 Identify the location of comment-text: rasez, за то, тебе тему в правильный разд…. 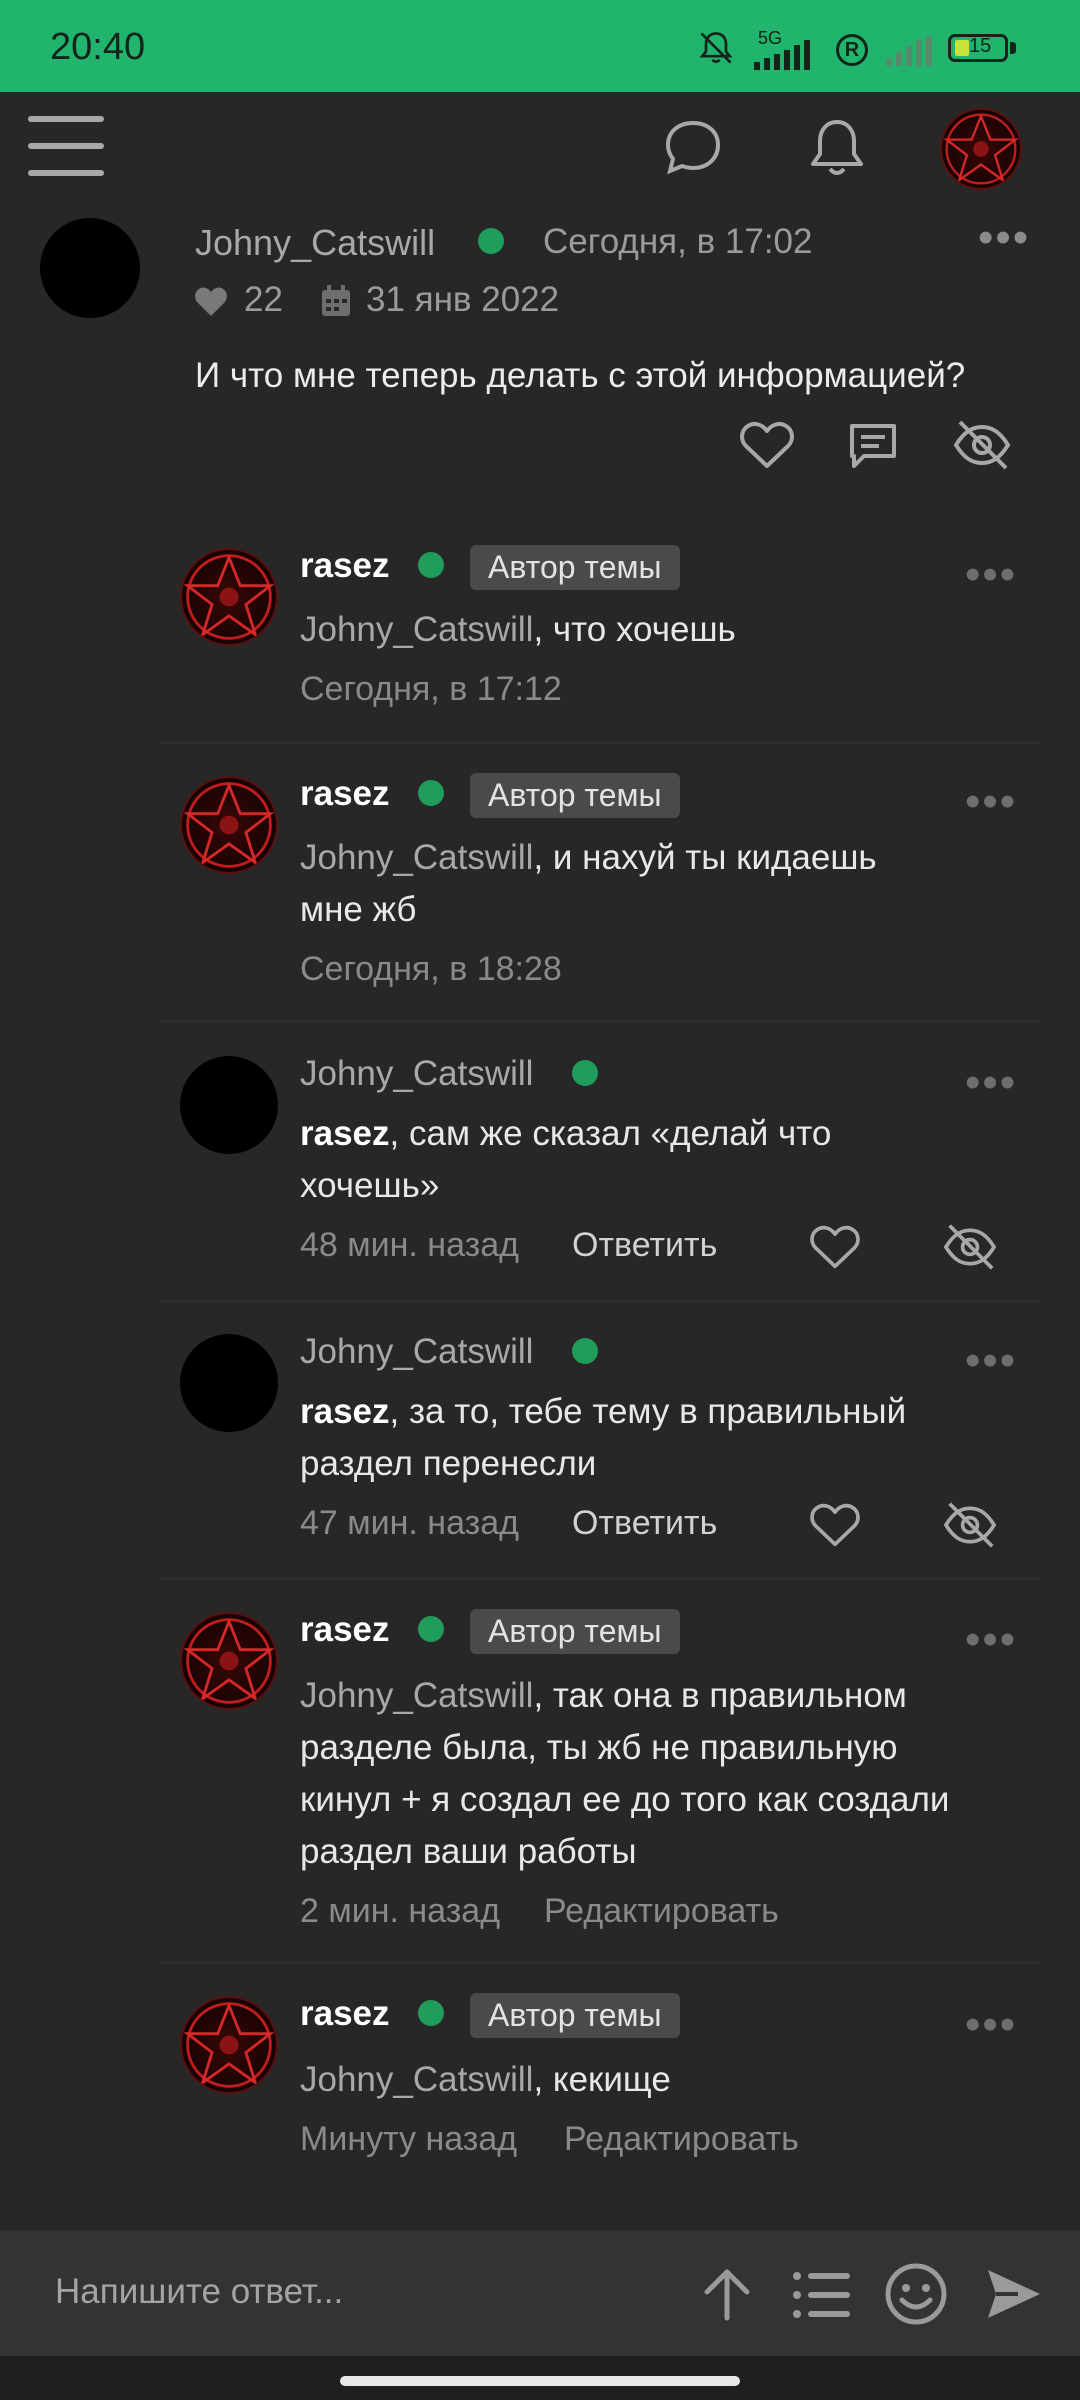
(603, 1437).